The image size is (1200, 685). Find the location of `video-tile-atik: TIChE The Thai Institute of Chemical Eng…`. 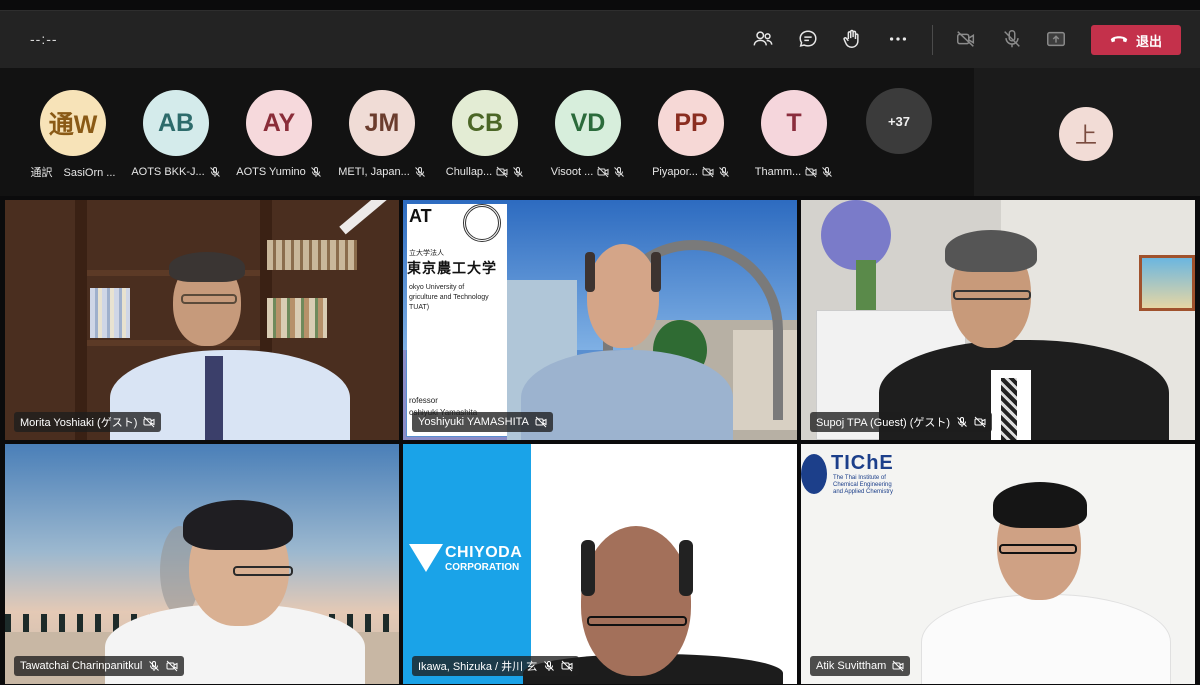

video-tile-atik: TIChE The Thai Institute of Chemical Eng… is located at coordinates (998, 564).